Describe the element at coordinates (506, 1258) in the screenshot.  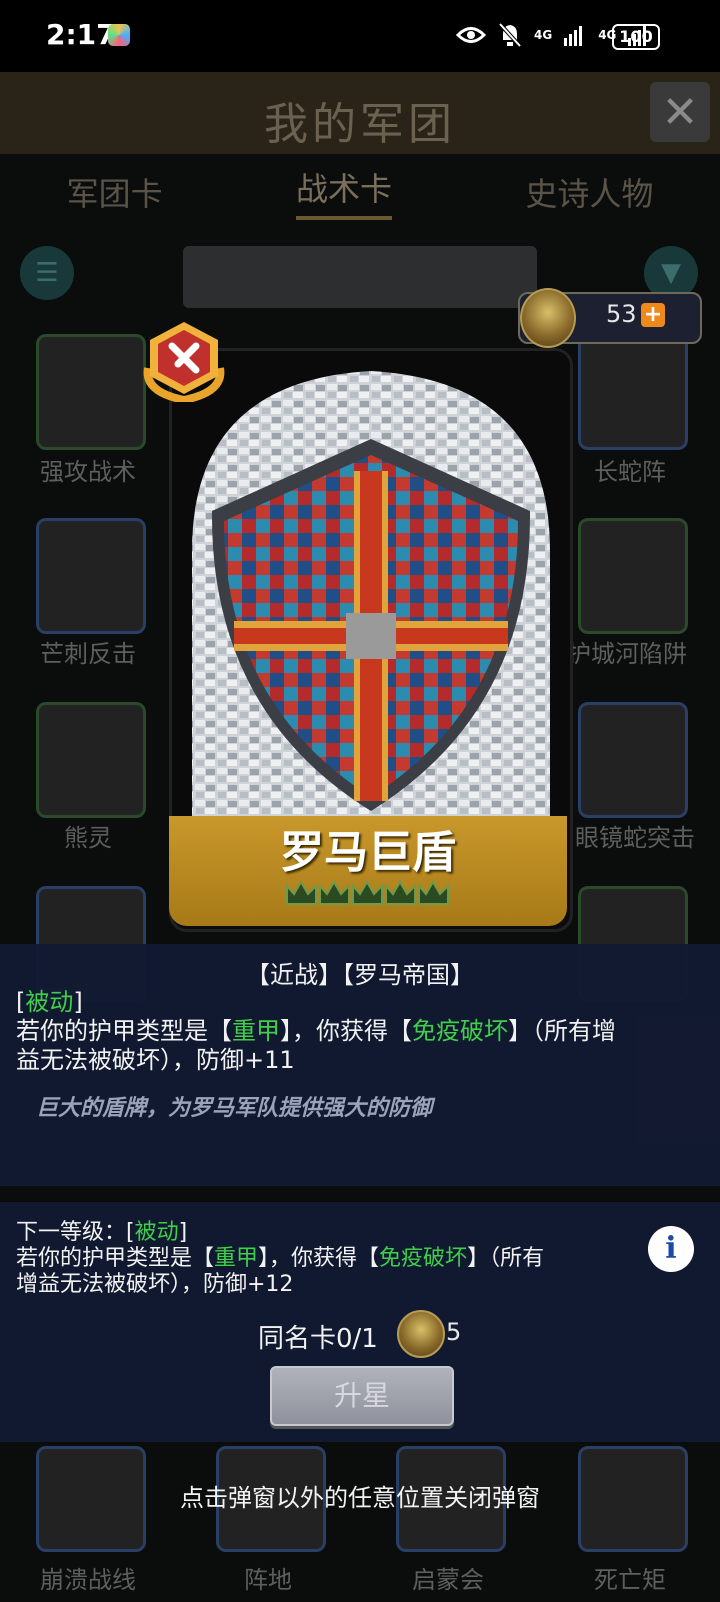
I see `next-desc-text-3: 】（所有` at that location.